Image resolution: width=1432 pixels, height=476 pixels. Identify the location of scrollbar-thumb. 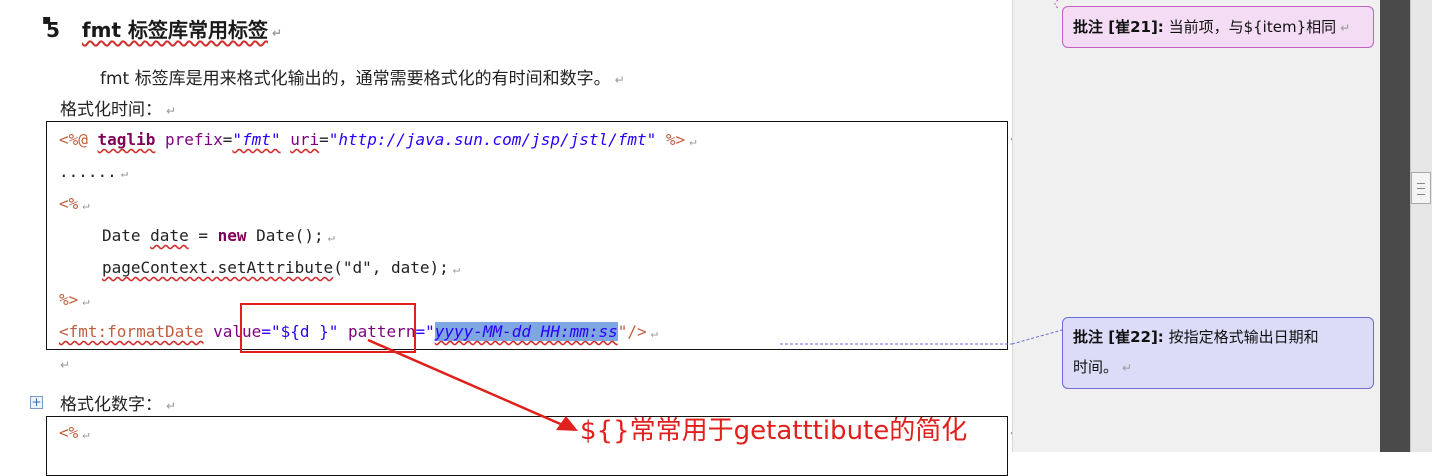
(1421, 188).